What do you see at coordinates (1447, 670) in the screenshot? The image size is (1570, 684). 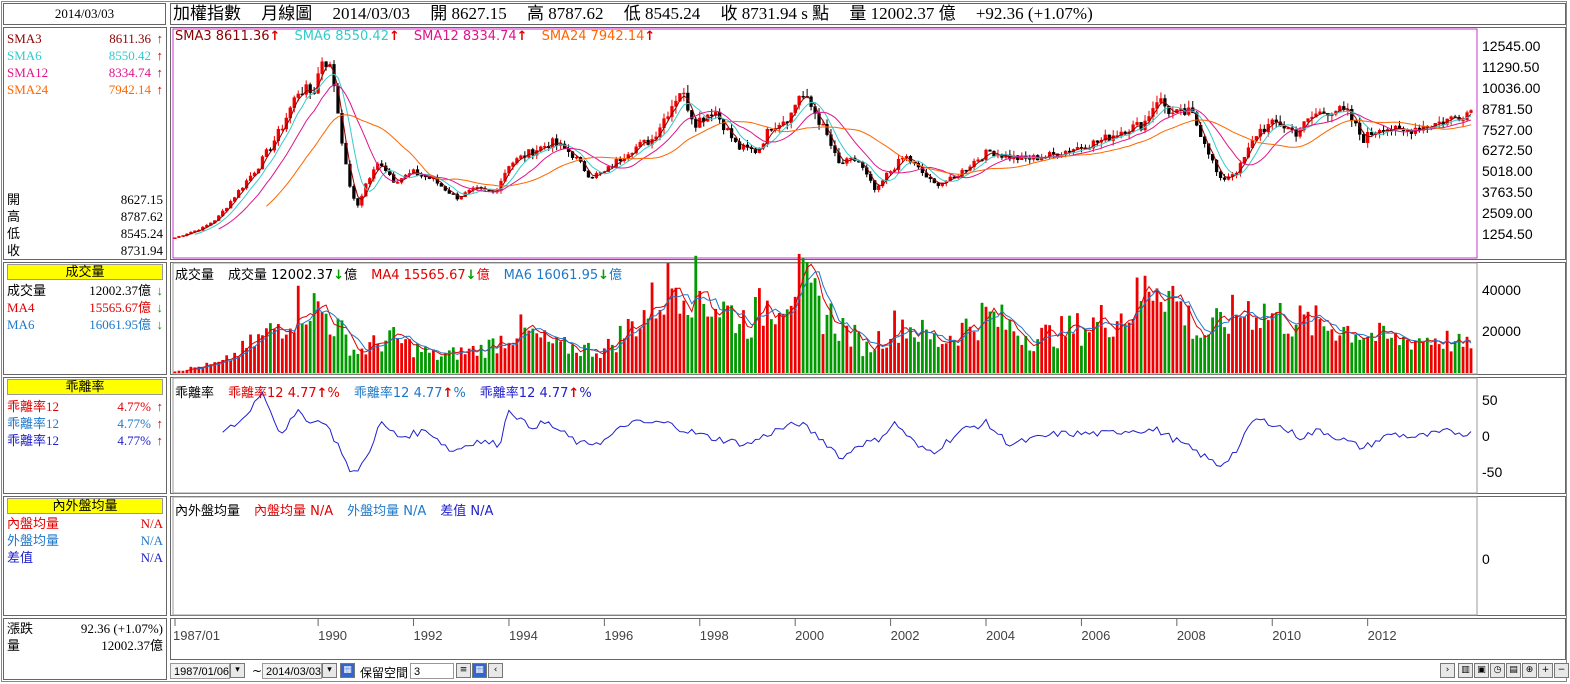 I see `scroll-right-icon: ›` at bounding box center [1447, 670].